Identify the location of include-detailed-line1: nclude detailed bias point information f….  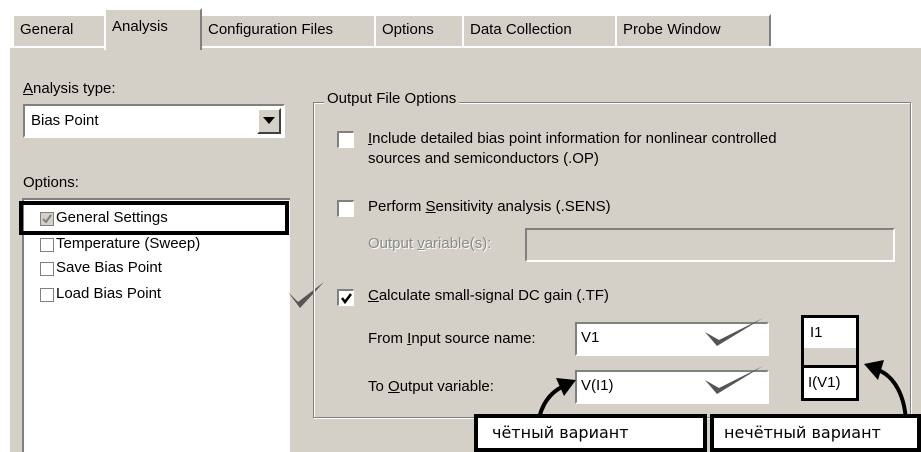
(574, 138).